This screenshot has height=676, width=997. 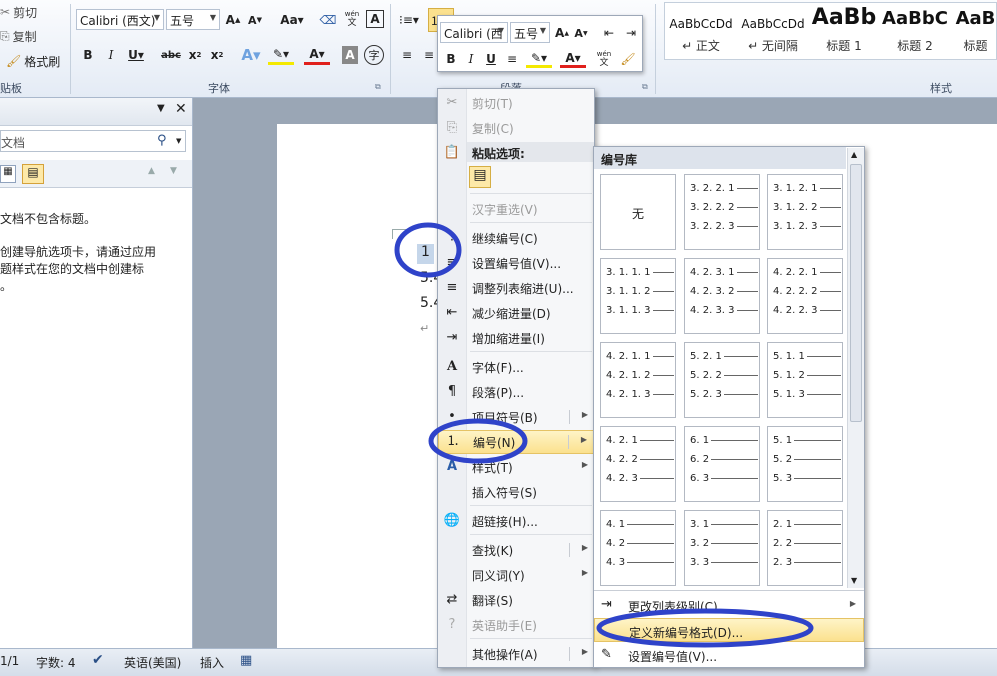 I want to click on style-heading-2: AaBbC 标题 2, so click(x=915, y=32).